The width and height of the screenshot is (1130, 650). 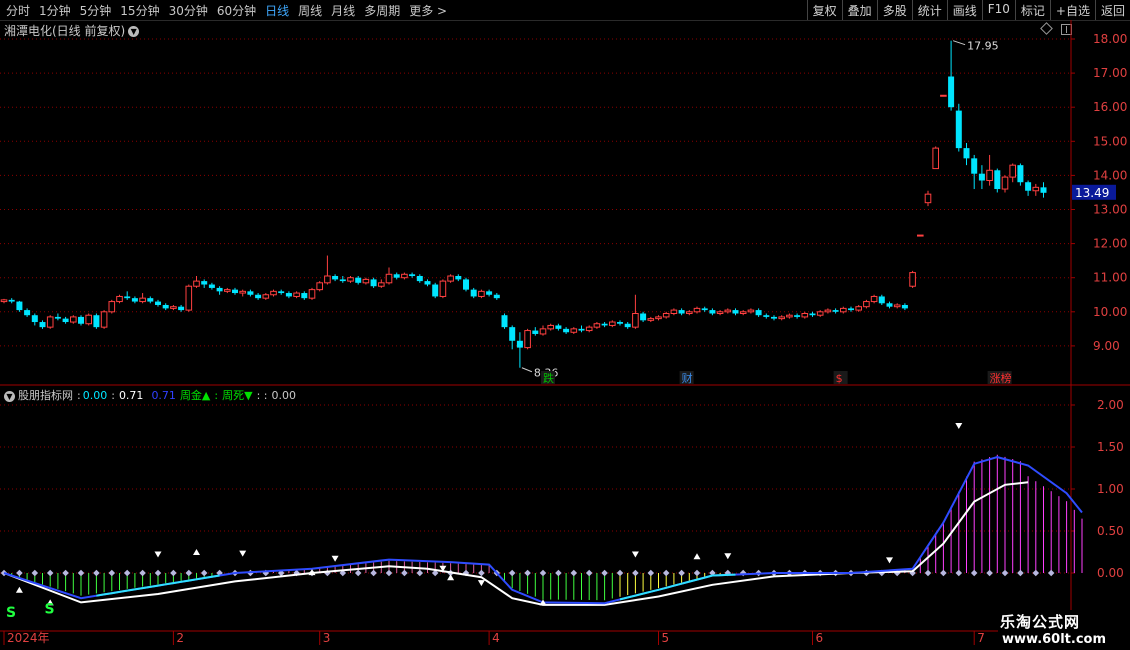 I want to click on time-tick-label: 6, so click(x=820, y=638).